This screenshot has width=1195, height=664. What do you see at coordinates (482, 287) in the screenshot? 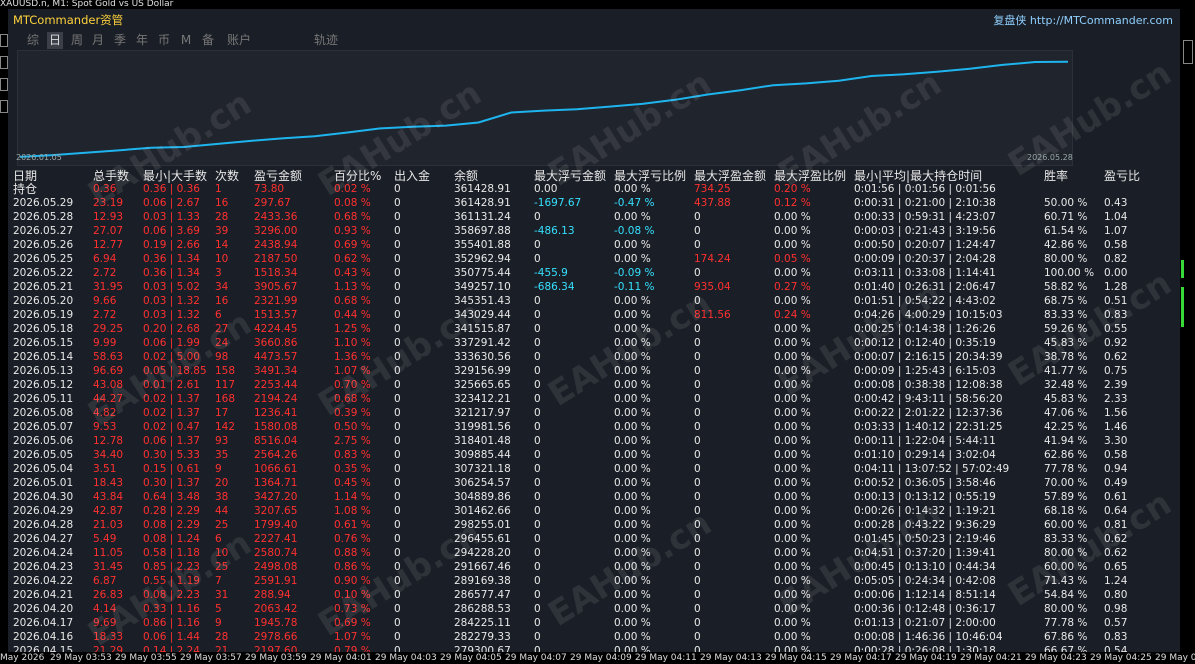
I see `table-cell: 349257.10` at bounding box center [482, 287].